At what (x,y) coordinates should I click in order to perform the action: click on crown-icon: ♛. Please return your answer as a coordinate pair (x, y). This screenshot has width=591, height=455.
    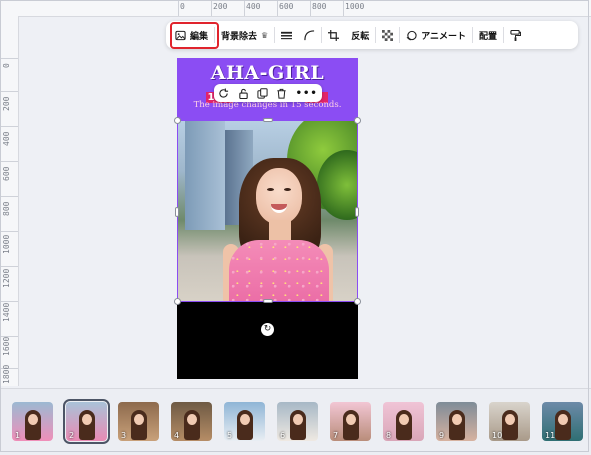
    Looking at the image, I should click on (265, 35).